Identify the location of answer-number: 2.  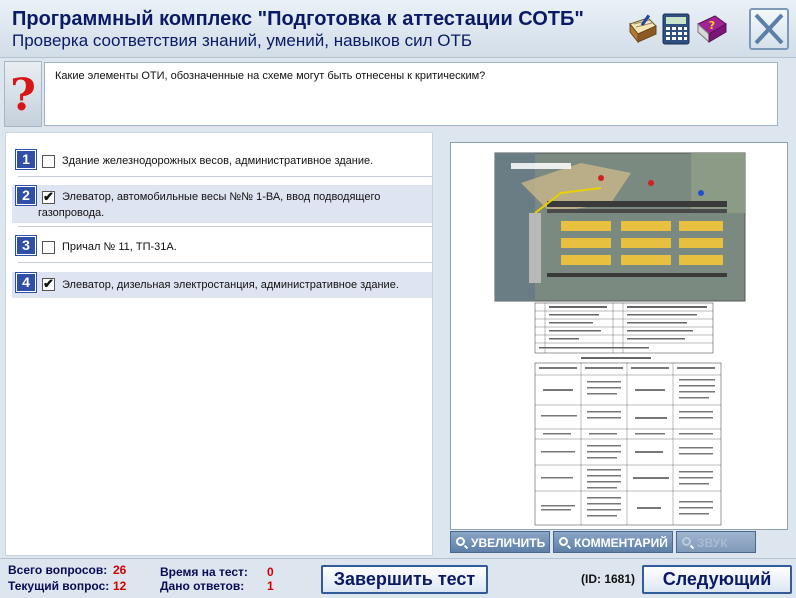
(26, 195).